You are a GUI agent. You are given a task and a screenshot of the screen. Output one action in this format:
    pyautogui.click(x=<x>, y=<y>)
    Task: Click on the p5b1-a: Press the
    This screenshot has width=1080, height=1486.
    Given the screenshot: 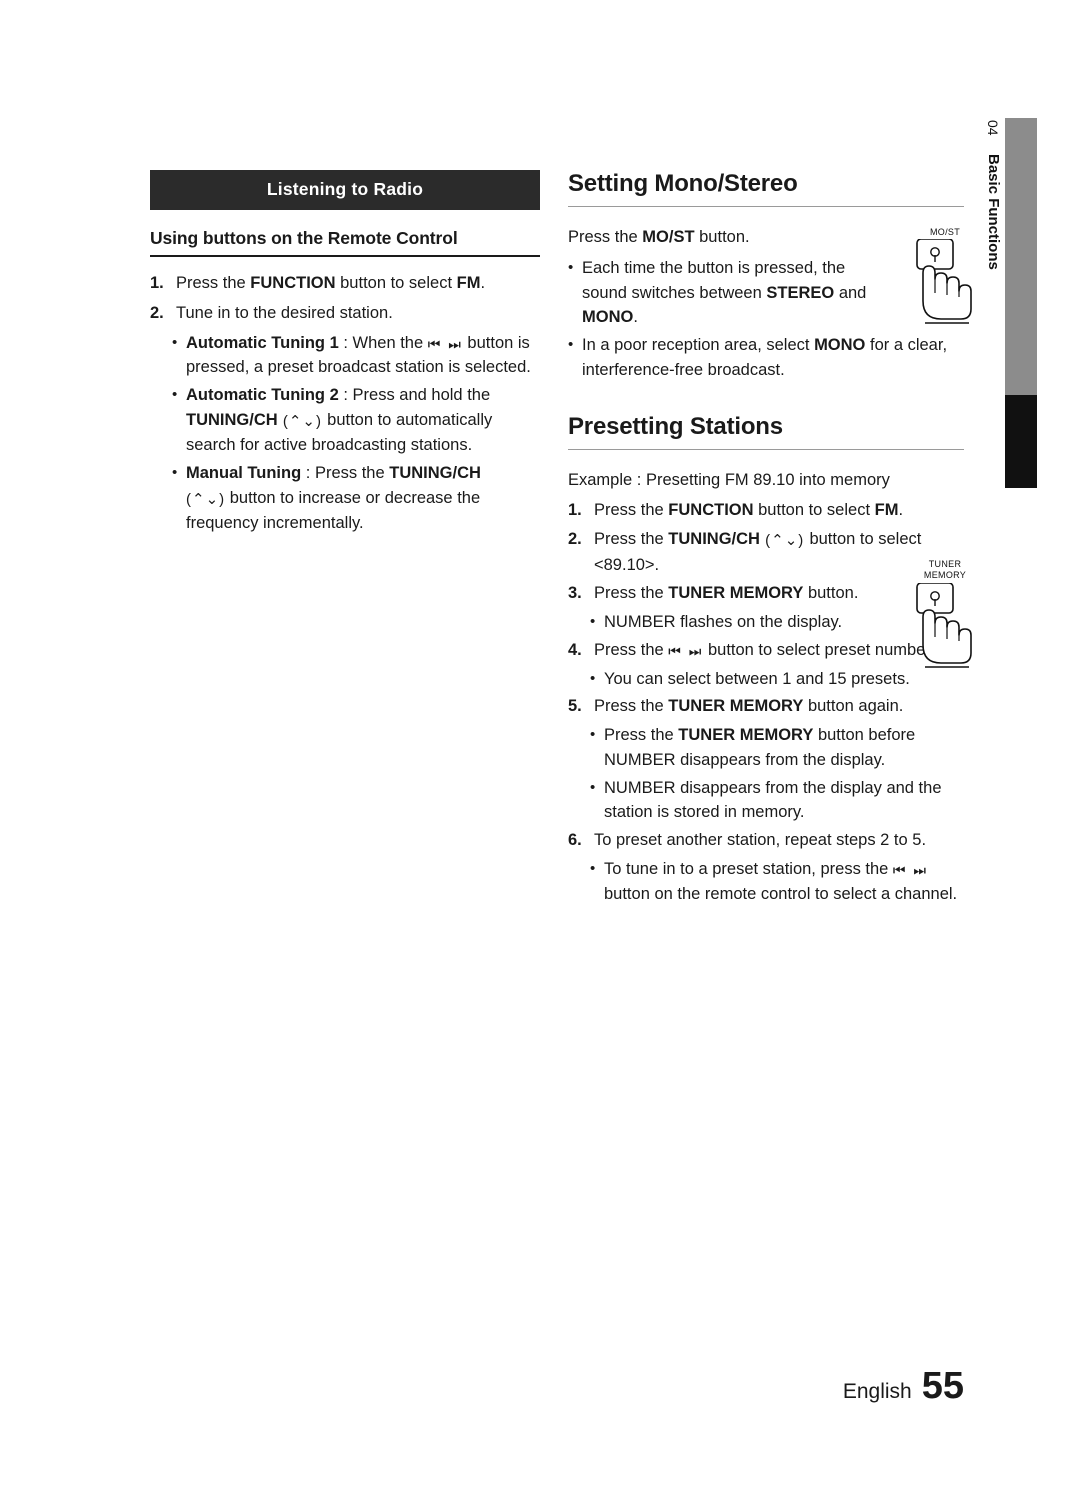 What is the action you would take?
    pyautogui.click(x=641, y=735)
    